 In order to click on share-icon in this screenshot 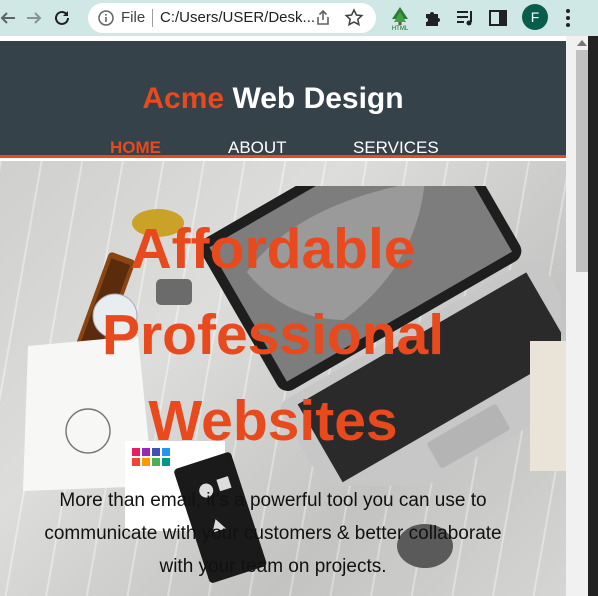, I will do `click(323, 18)`.